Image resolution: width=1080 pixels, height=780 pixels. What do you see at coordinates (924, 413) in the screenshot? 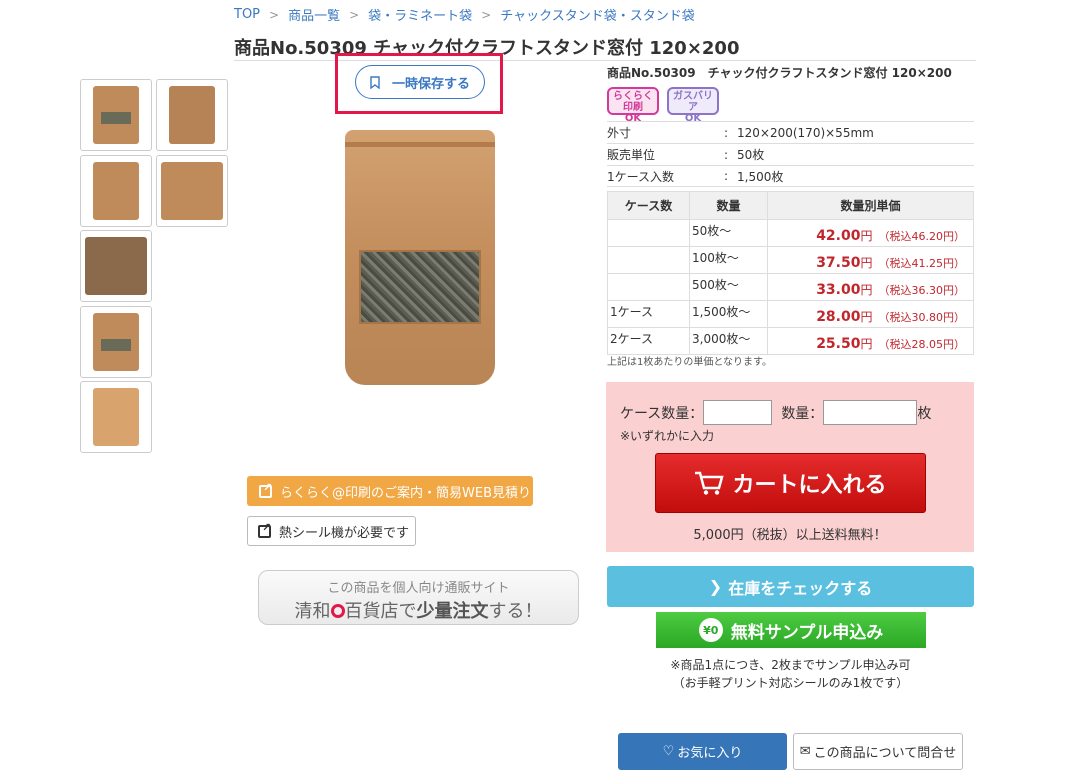
I see `quantity-unit: 枚` at bounding box center [924, 413].